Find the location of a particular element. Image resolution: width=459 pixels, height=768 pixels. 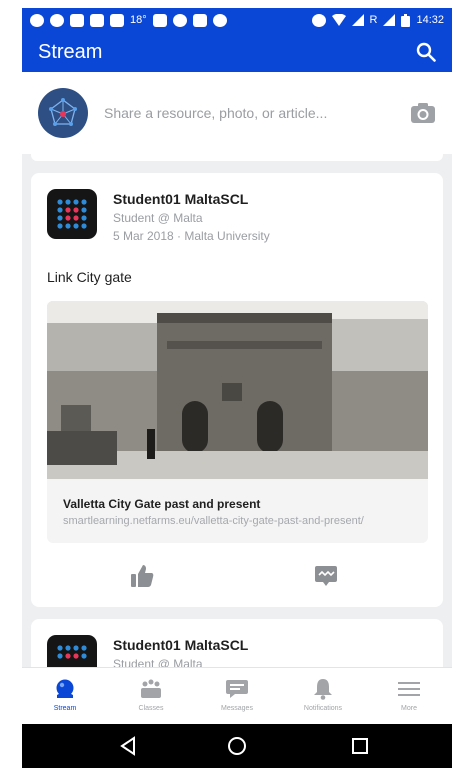

nav-more: More is located at coordinates (409, 696).